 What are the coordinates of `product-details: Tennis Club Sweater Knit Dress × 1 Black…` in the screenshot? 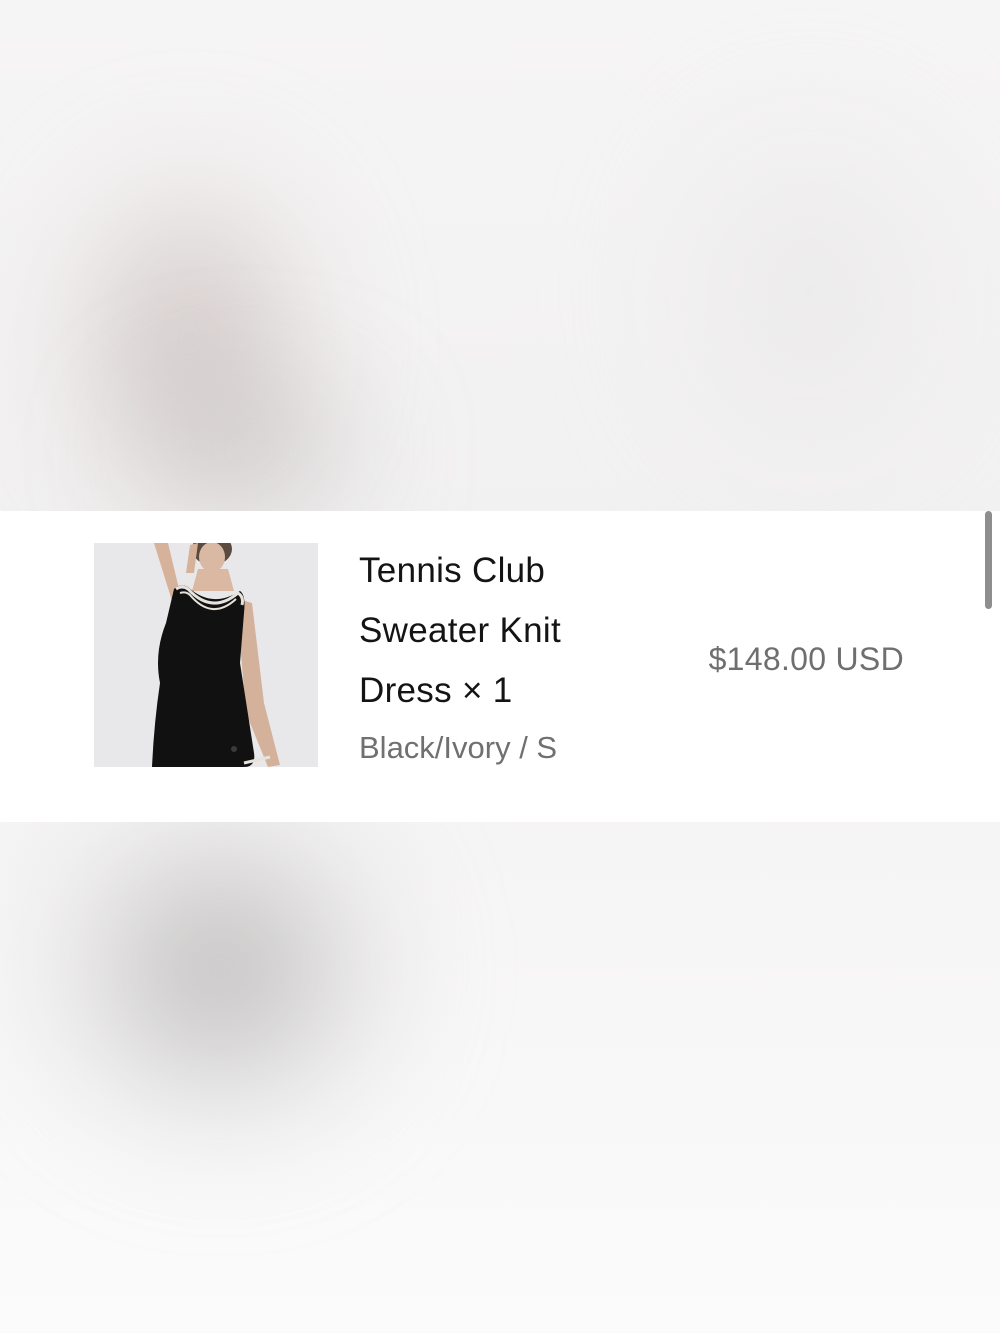 It's located at (509, 657).